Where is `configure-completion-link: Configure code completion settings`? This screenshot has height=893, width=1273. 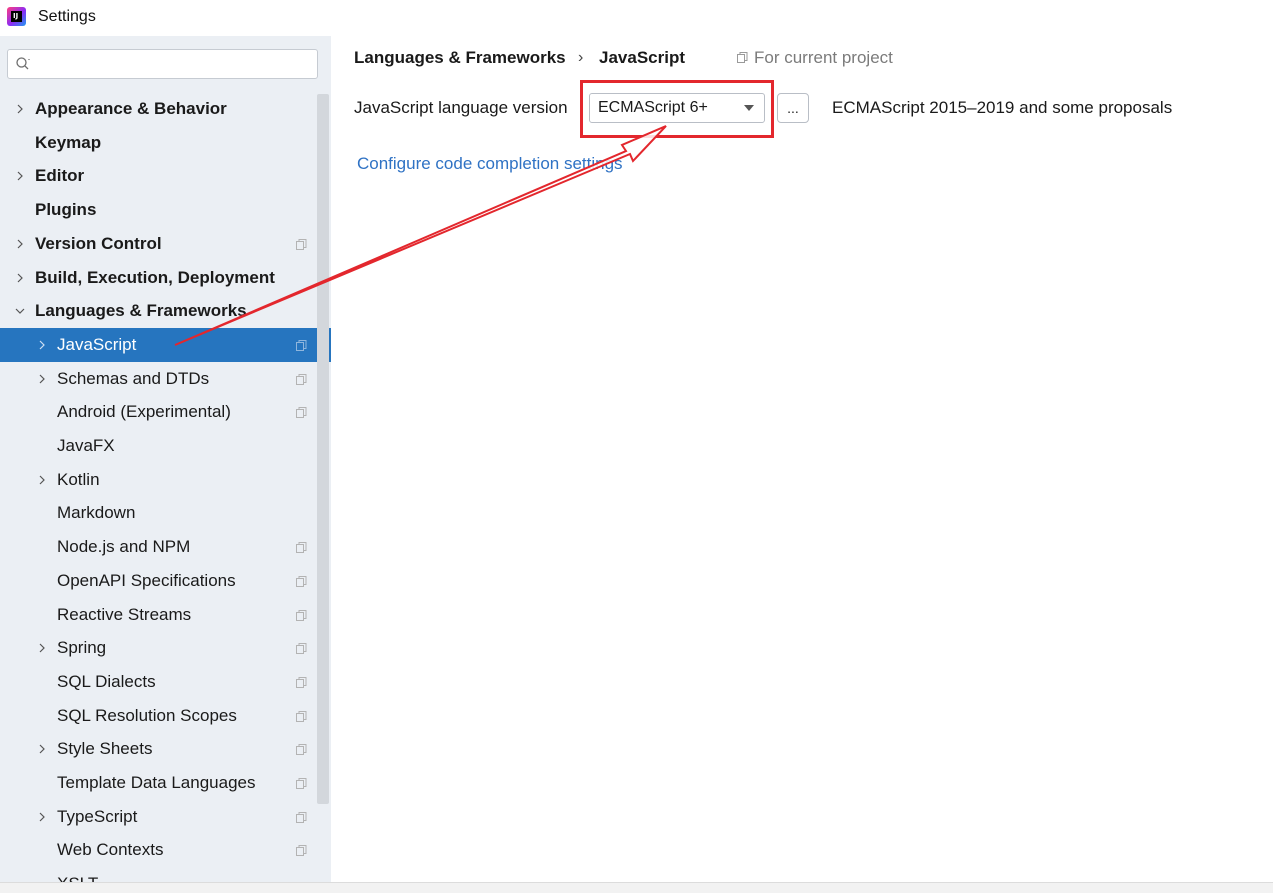 configure-completion-link: Configure code completion settings is located at coordinates (490, 164).